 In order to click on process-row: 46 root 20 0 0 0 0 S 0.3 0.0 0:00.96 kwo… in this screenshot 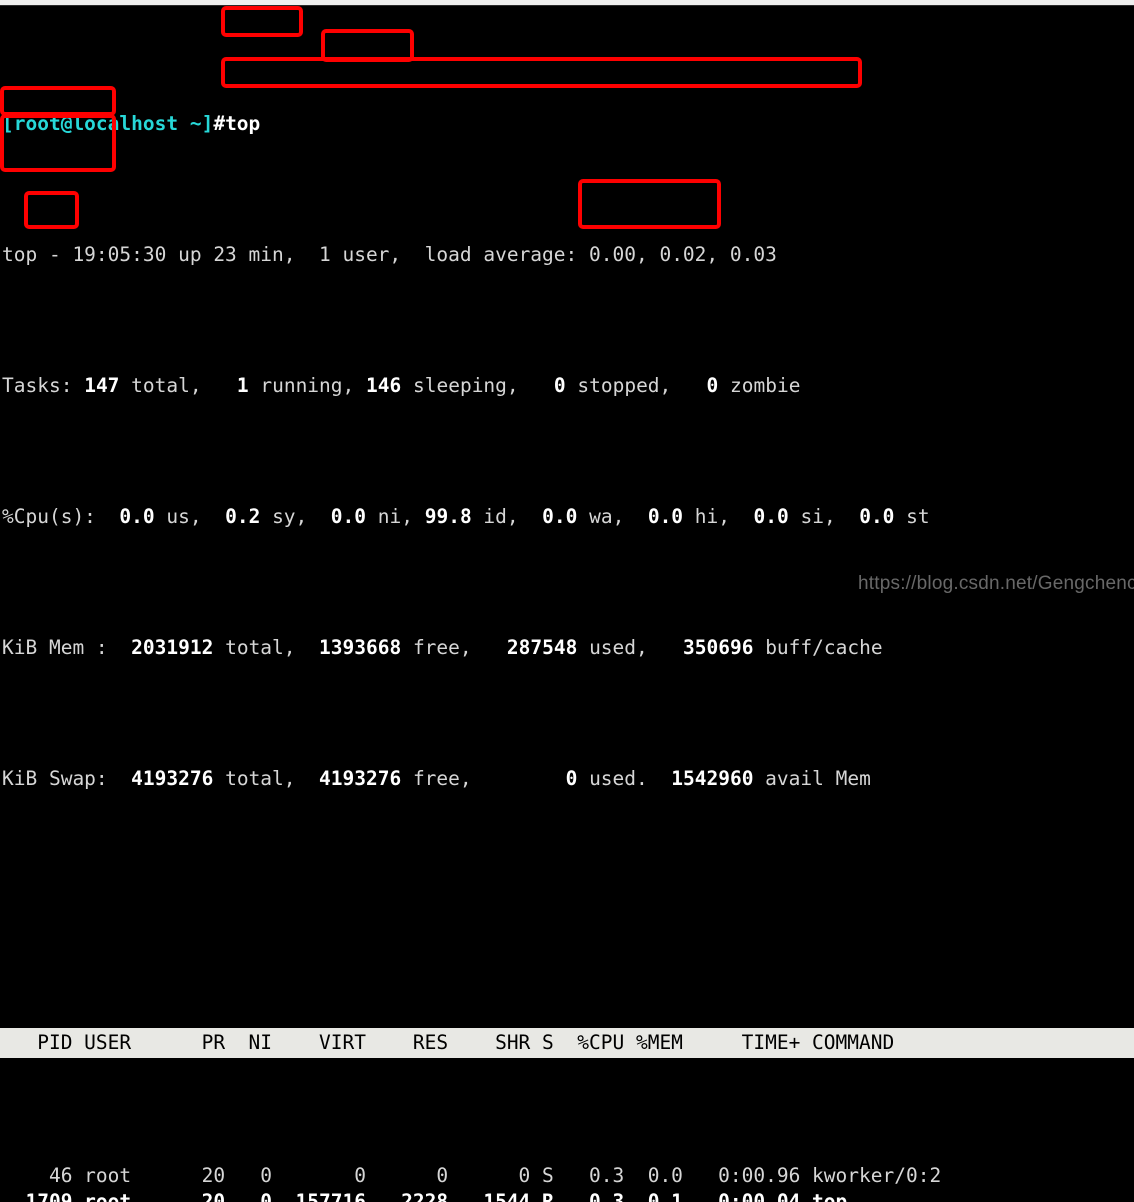, I will do `click(567, 1176)`.